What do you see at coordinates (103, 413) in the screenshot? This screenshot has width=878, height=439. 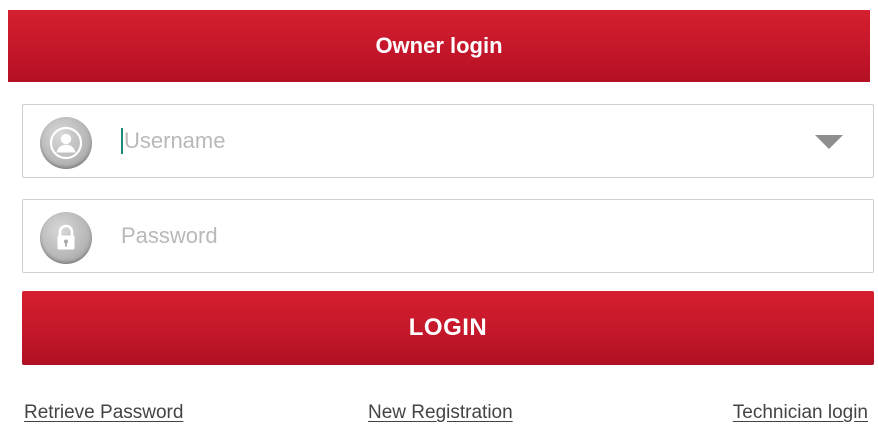 I see `retrieve-password-link: Retrieve Password` at bounding box center [103, 413].